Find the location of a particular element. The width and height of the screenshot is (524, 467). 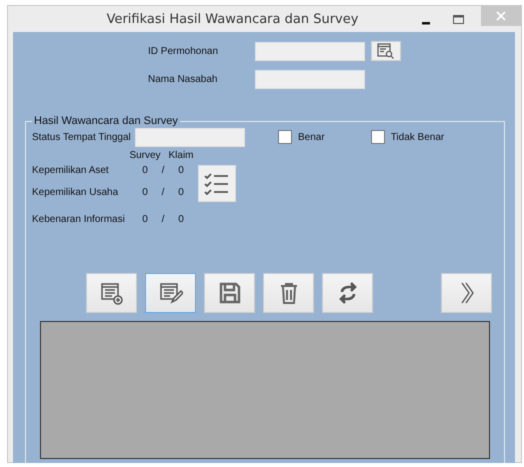

delete-button is located at coordinates (288, 293).